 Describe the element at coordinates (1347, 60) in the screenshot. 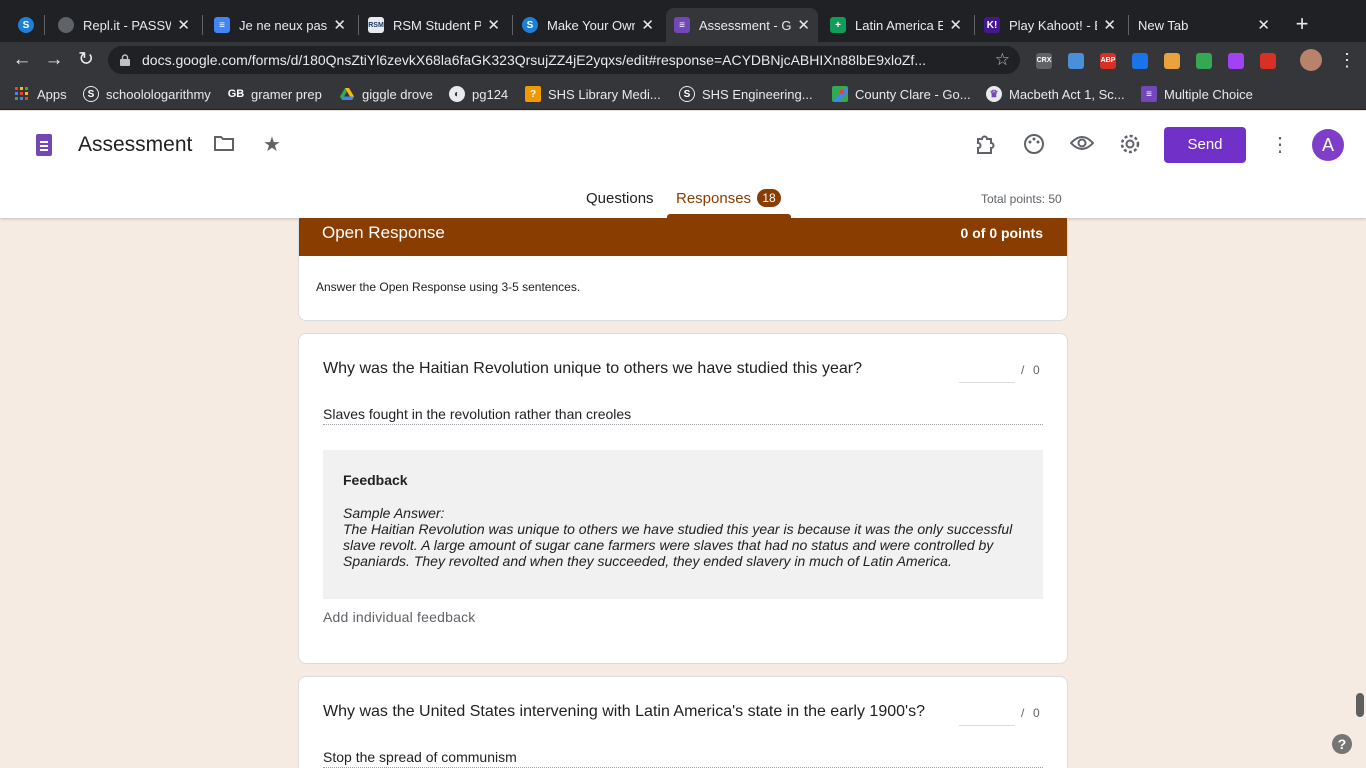

I see `chrome-menu-icon: ⋮` at that location.